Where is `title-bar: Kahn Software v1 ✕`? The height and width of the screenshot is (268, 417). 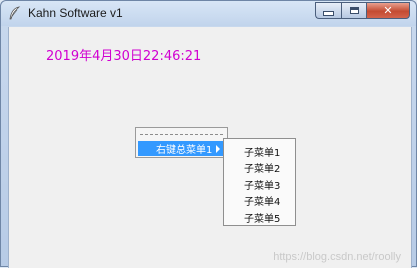 title-bar: Kahn Software v1 ✕ is located at coordinates (208, 13).